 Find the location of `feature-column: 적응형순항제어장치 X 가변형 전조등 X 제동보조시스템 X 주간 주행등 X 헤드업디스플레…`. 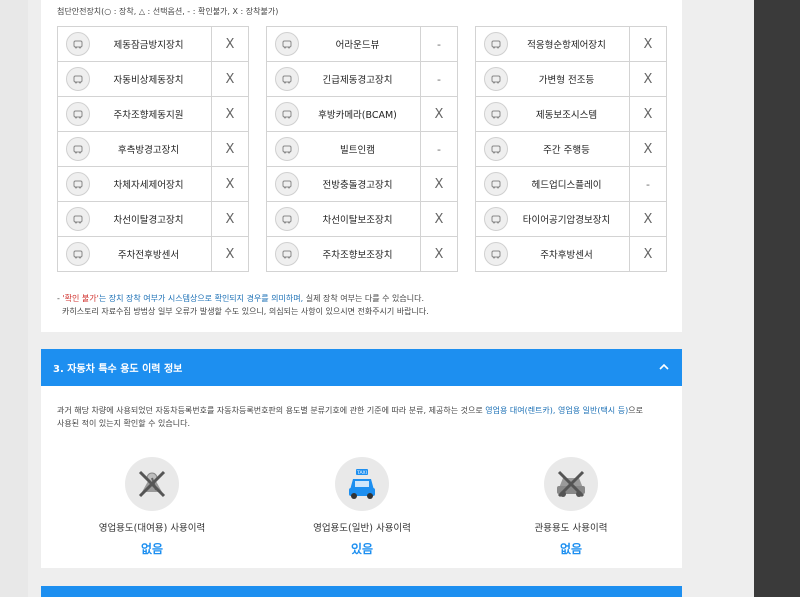

feature-column: 적응형순항제어장치 X 가변형 전조등 X 제동보조시스템 X 주간 주행등 X 헤드업디스플레… is located at coordinates (571, 149).